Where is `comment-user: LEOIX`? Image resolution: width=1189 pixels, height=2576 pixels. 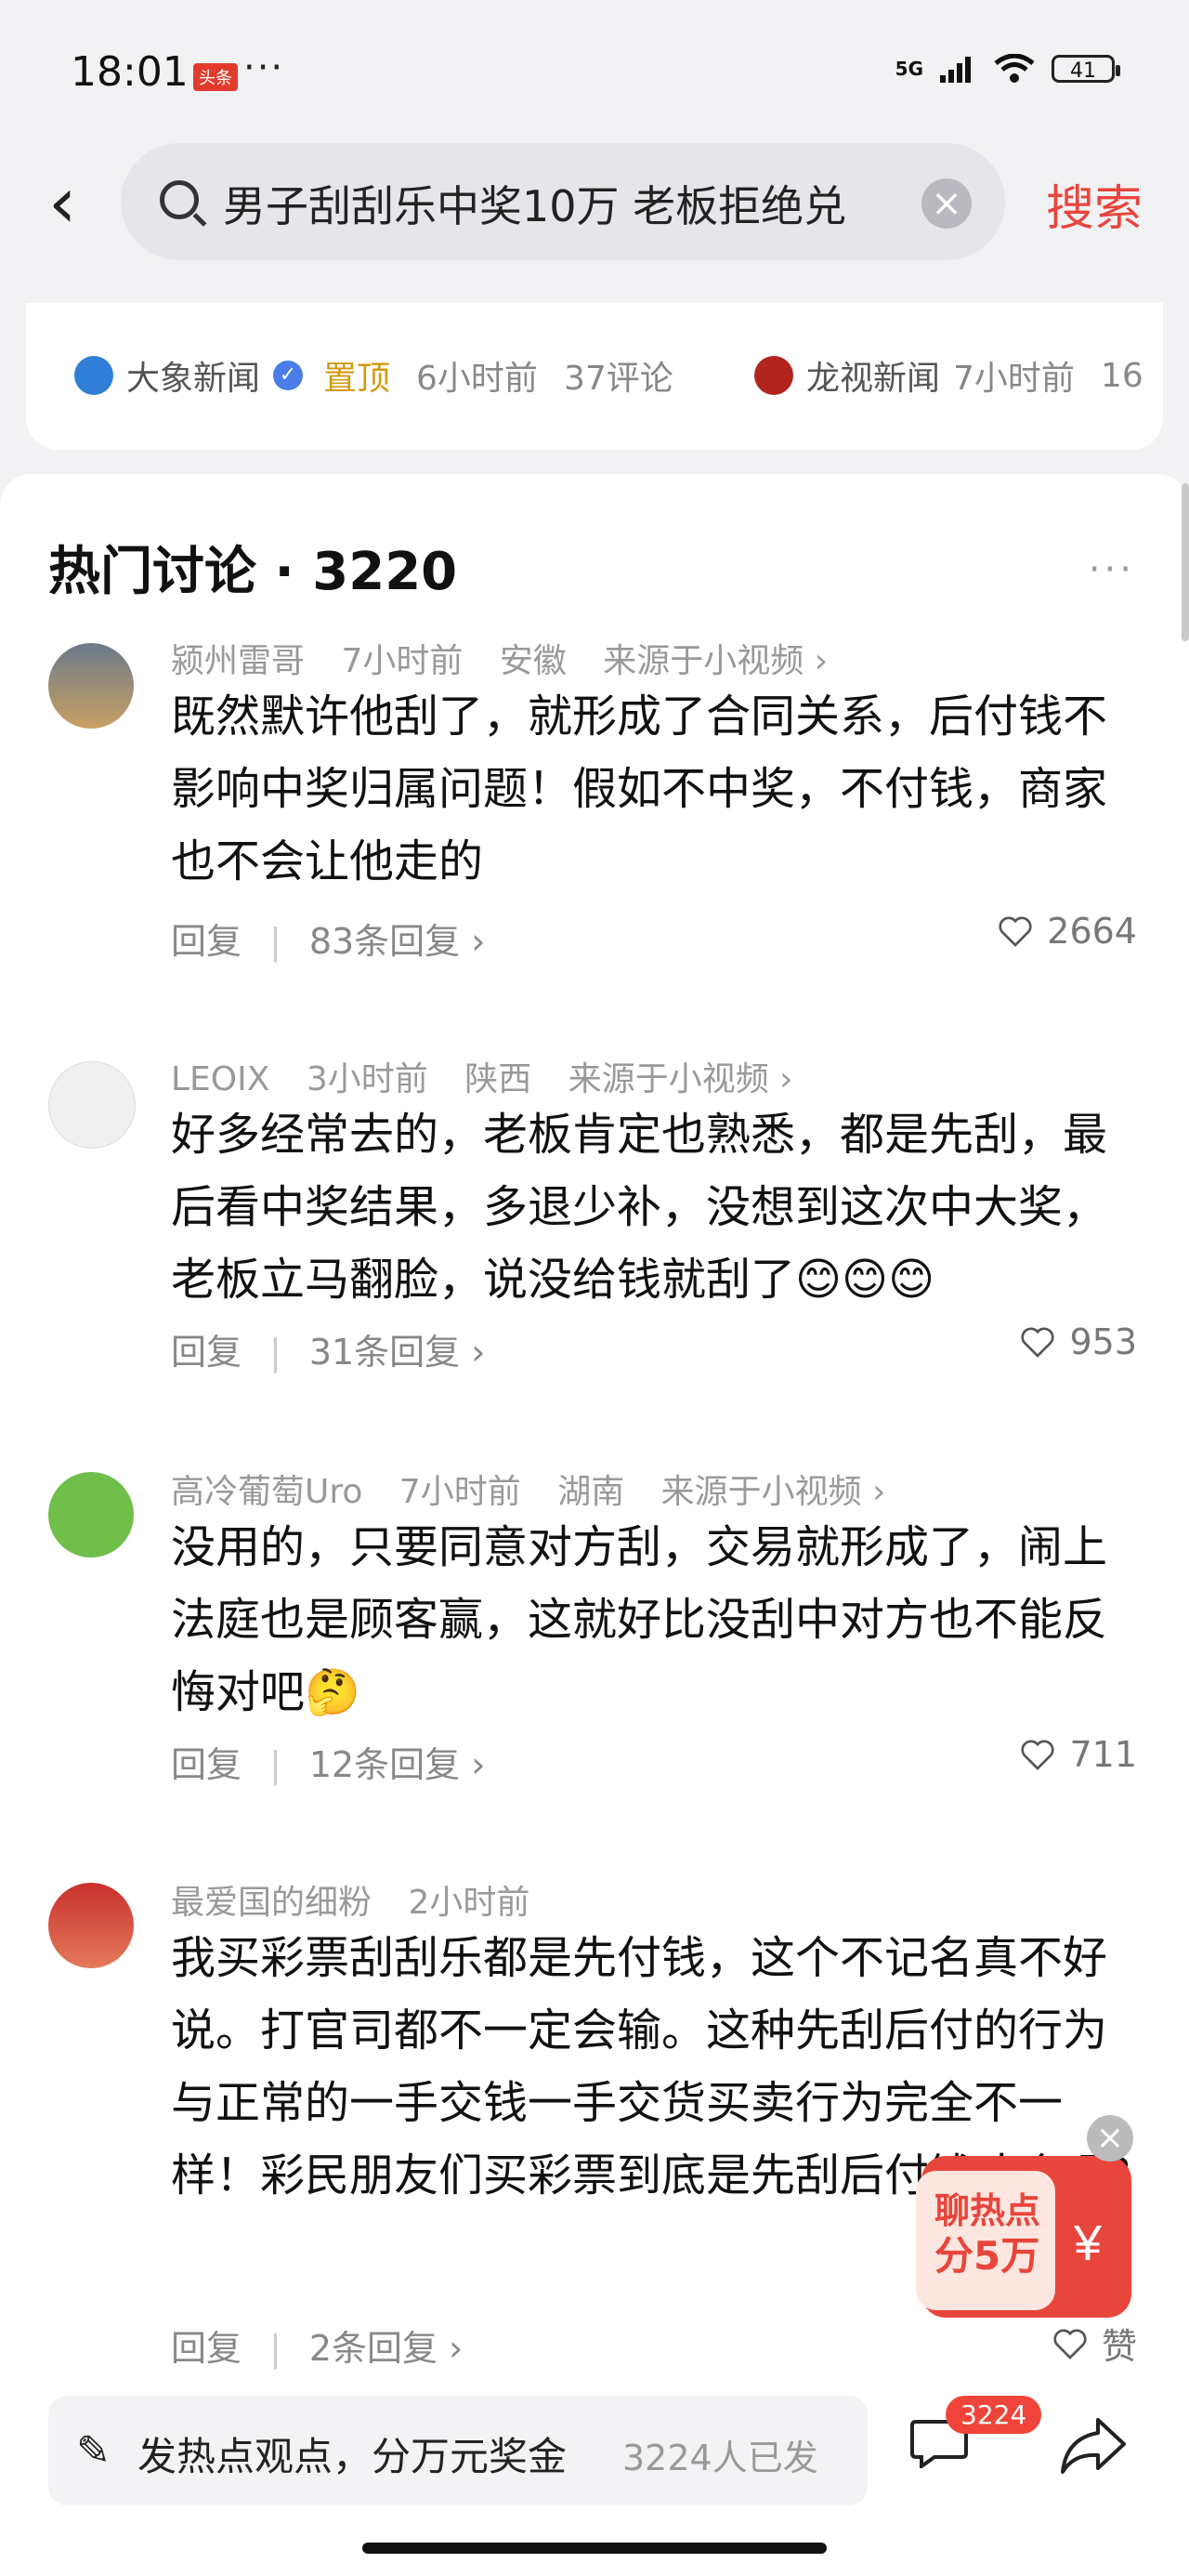
comment-user: LEOIX is located at coordinates (220, 1079).